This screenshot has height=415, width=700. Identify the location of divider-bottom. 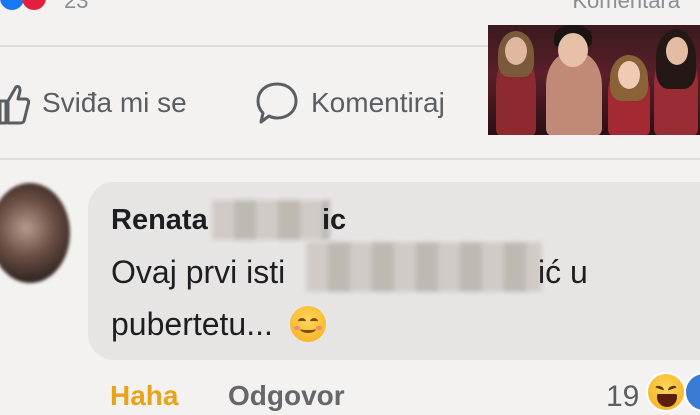
(350, 159).